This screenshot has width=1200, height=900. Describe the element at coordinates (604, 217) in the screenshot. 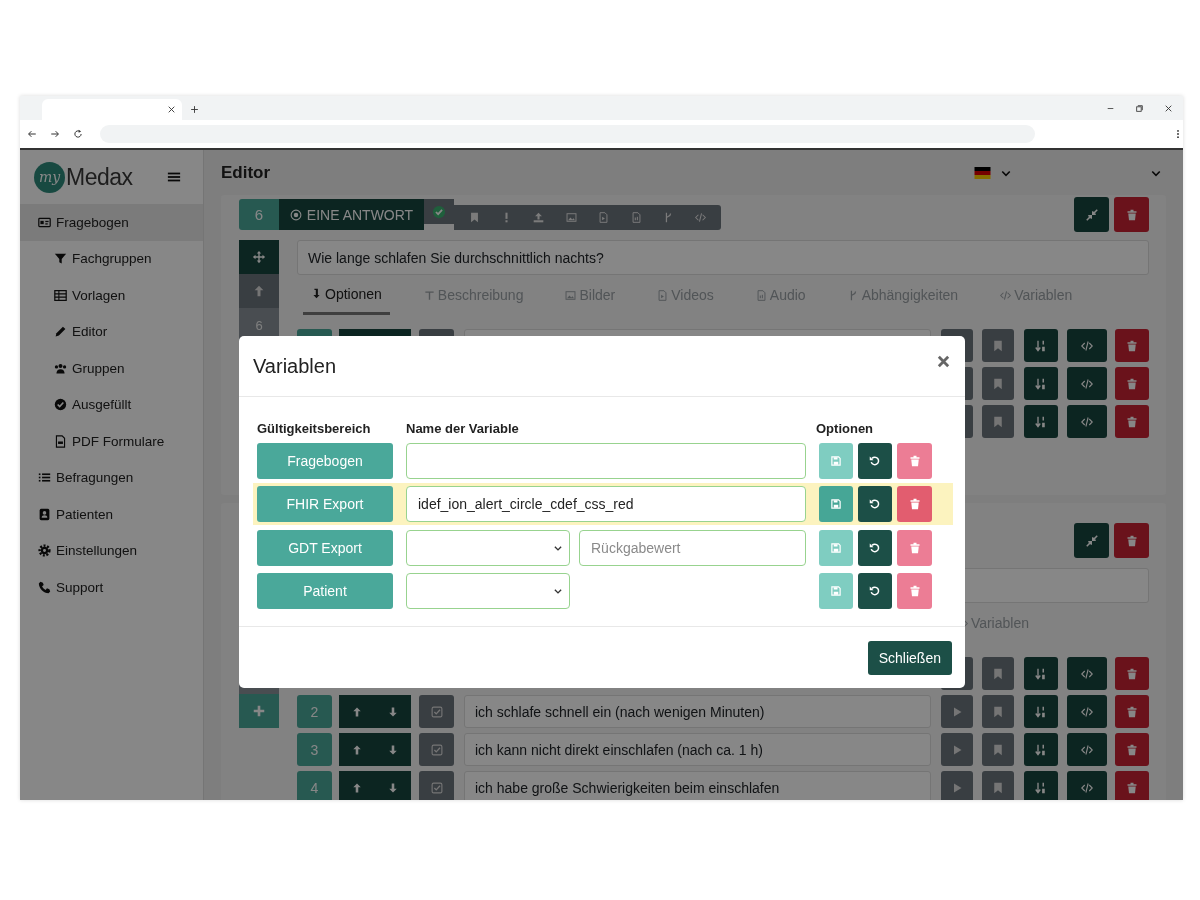

I see `video-file-icon` at that location.